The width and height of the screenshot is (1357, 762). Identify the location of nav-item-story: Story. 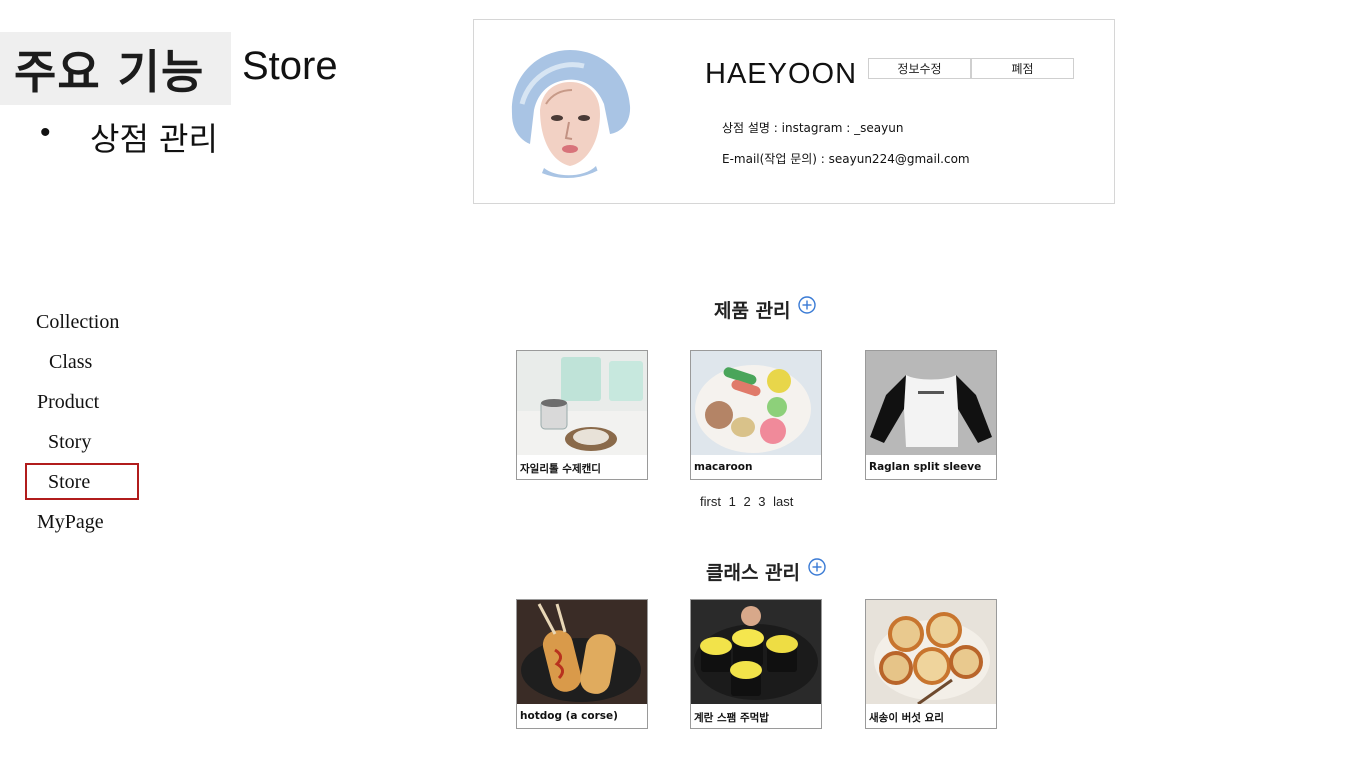
(69, 442).